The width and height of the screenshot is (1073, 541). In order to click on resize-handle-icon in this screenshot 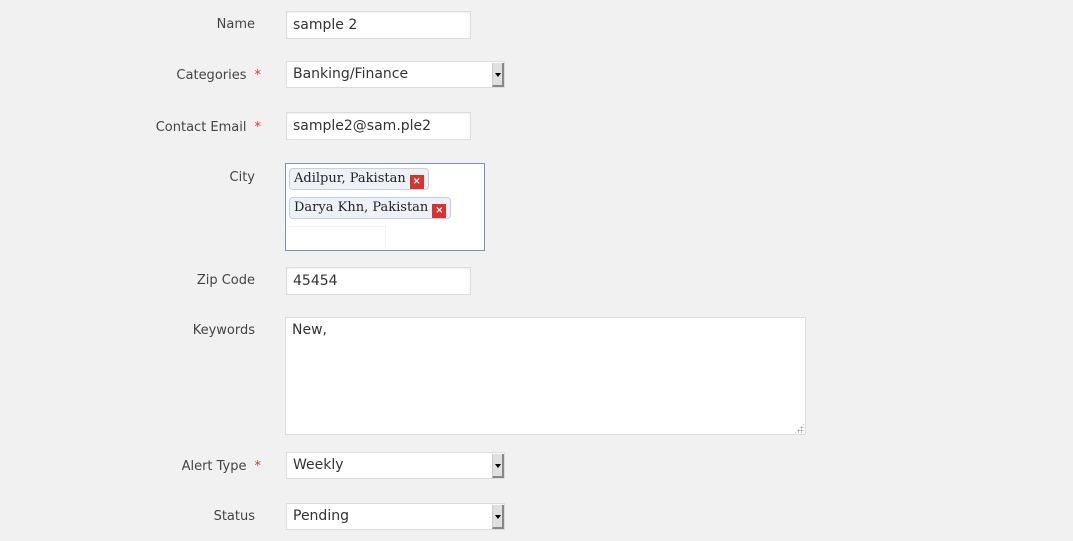, I will do `click(799, 428)`.